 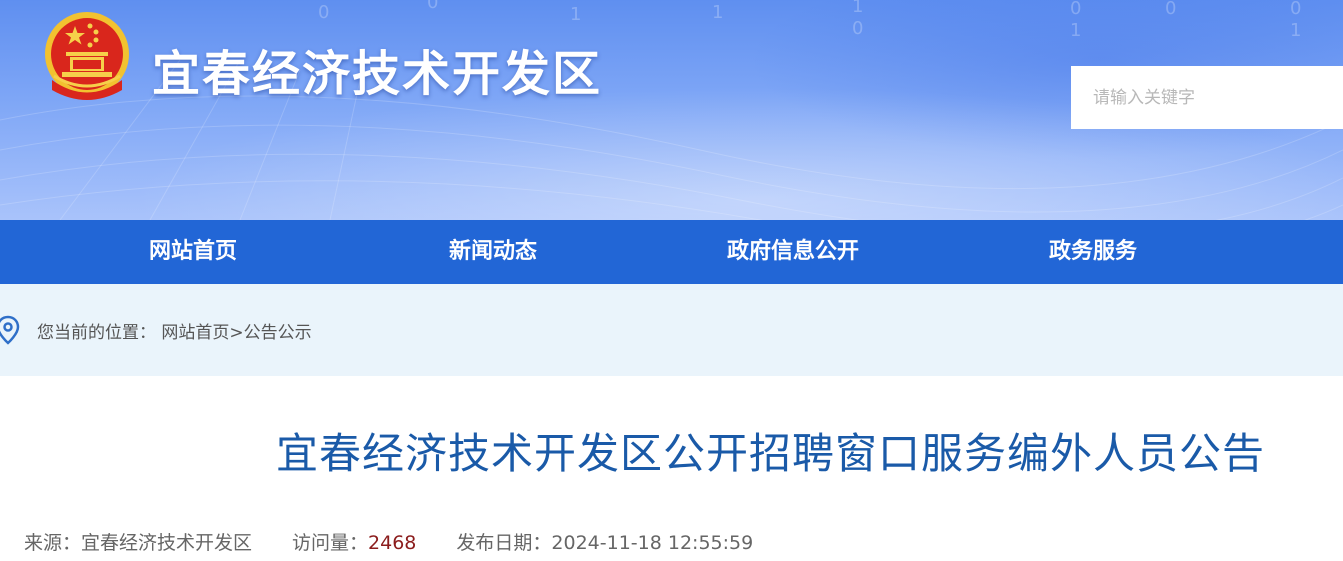 What do you see at coordinates (771, 453) in the screenshot?
I see `article-title: 宜春经济技术开发区公开招聘窗口服务编外人员公告` at bounding box center [771, 453].